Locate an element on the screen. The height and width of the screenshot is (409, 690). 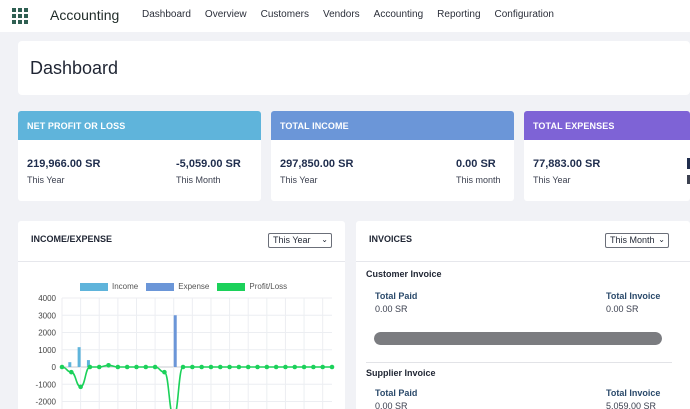
y-tick-label: 2000 is located at coordinates (47, 333).